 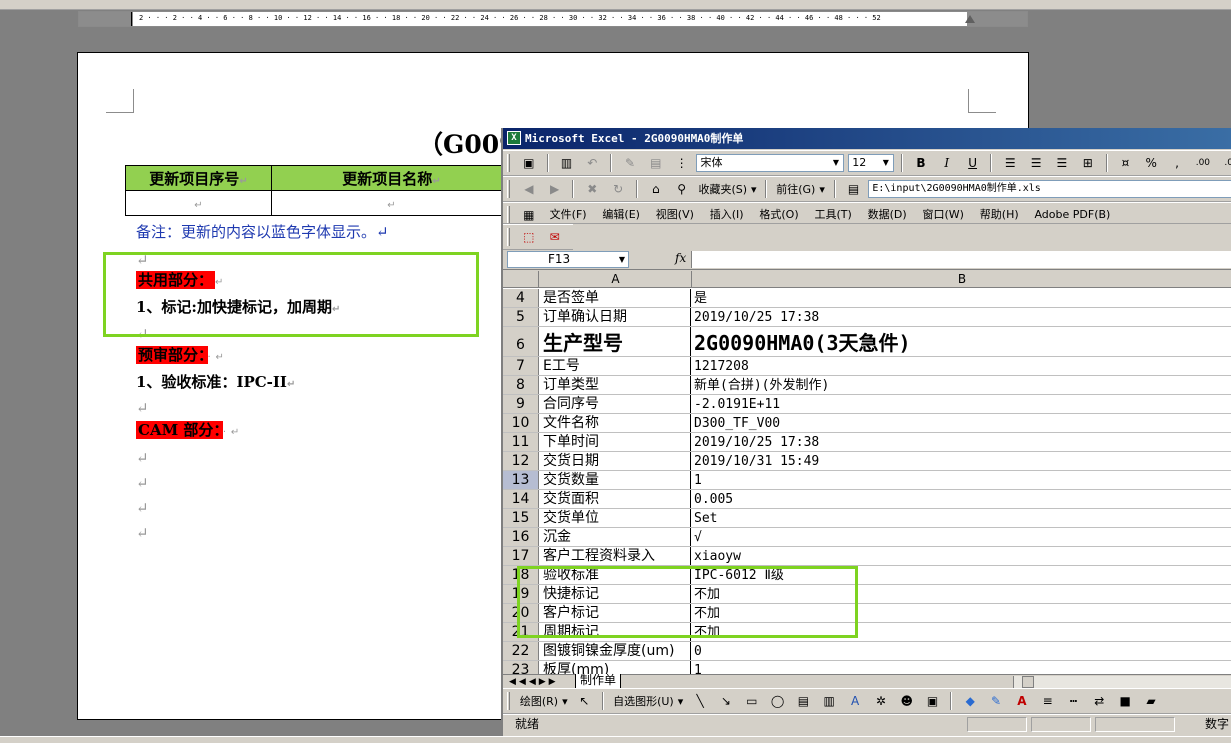 What do you see at coordinates (592, 163) in the screenshot?
I see `undo-icon: ↶` at bounding box center [592, 163].